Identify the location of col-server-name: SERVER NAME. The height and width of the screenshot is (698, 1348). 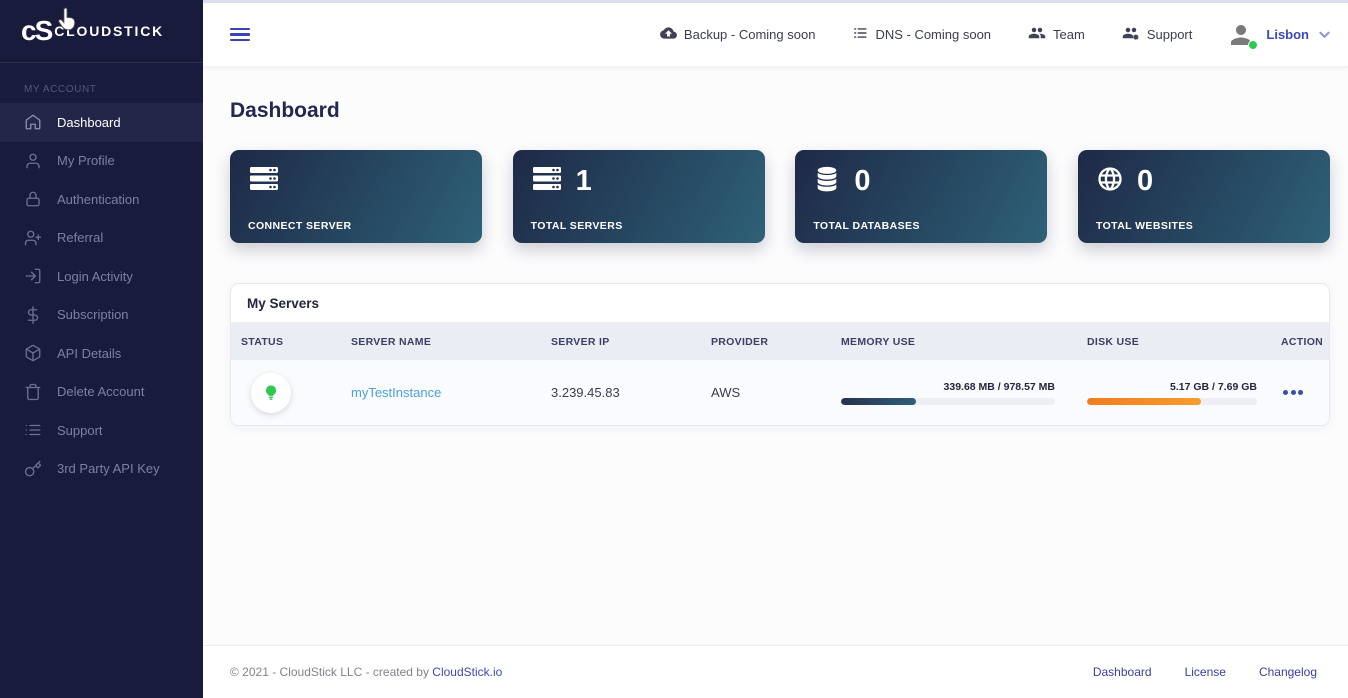
(391, 341).